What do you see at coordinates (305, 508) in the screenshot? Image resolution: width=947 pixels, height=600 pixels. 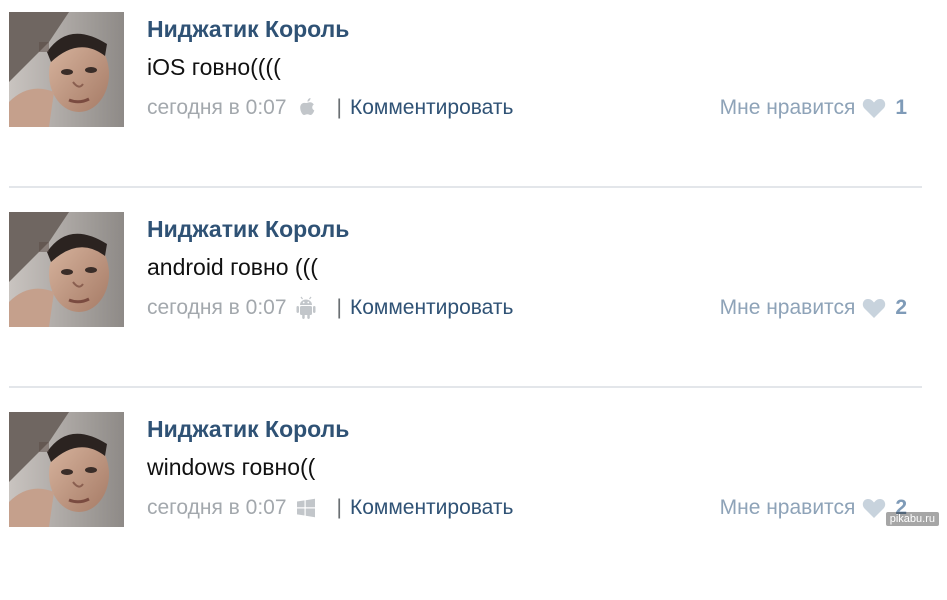 I see `windows-icon` at bounding box center [305, 508].